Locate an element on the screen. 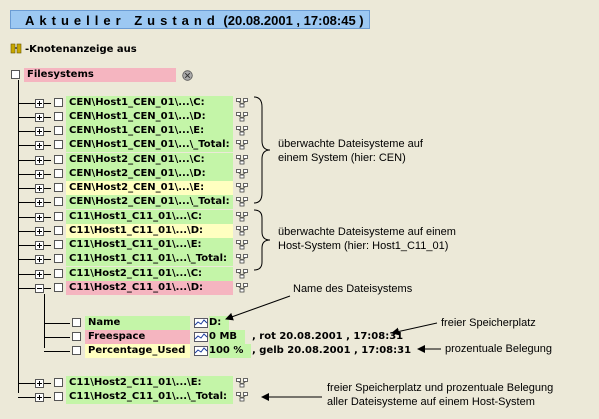 This screenshot has height=419, width=599. annotation-2-line-1: überwachte Dateisysteme auf einem is located at coordinates (367, 232).